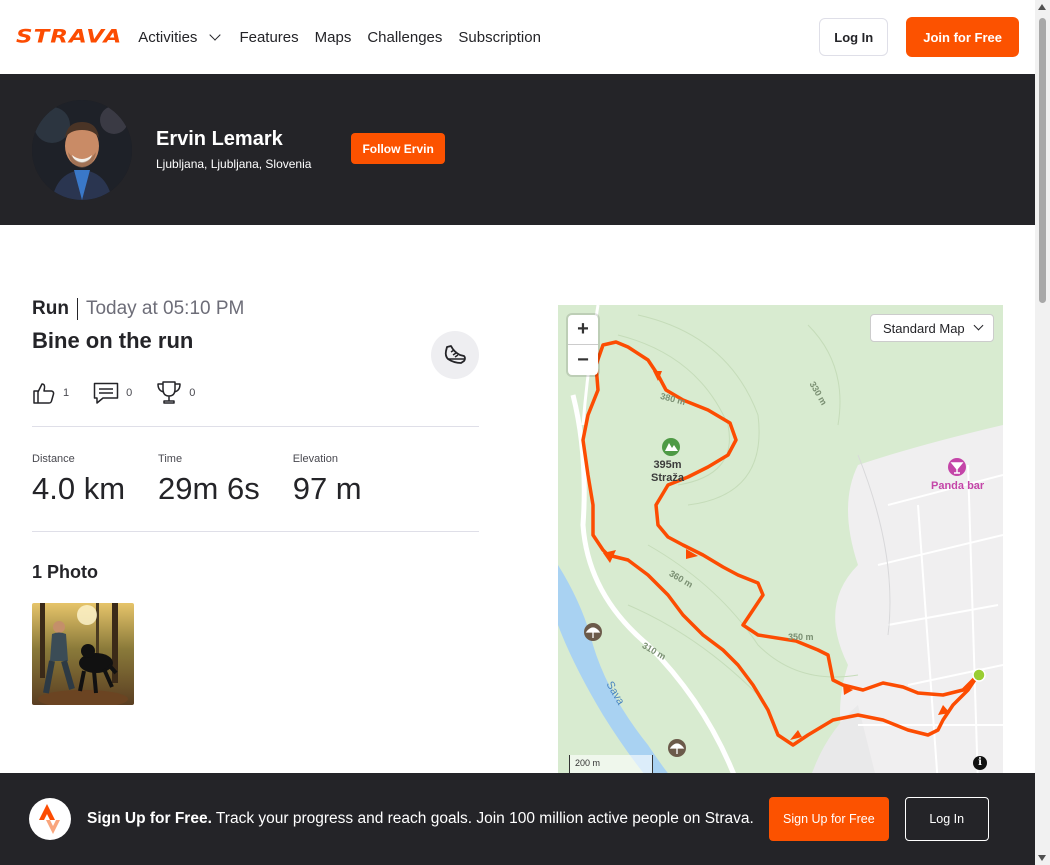  What do you see at coordinates (66, 393) in the screenshot?
I see `kudos-count: 1` at bounding box center [66, 393].